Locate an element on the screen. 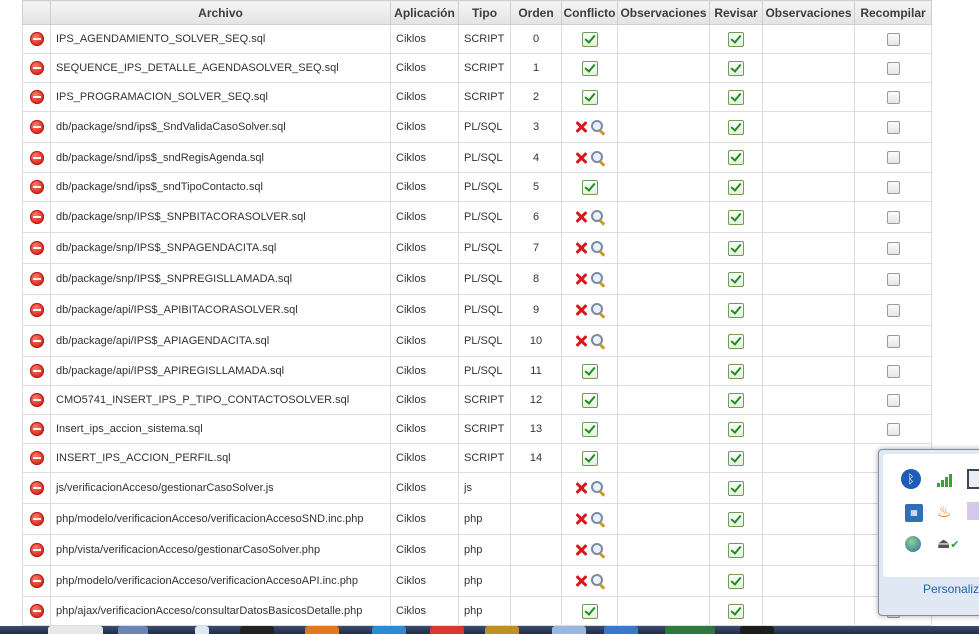 Image resolution: width=979 pixels, height=634 pixels. col-conflicto: Conflicto is located at coordinates (589, 12).